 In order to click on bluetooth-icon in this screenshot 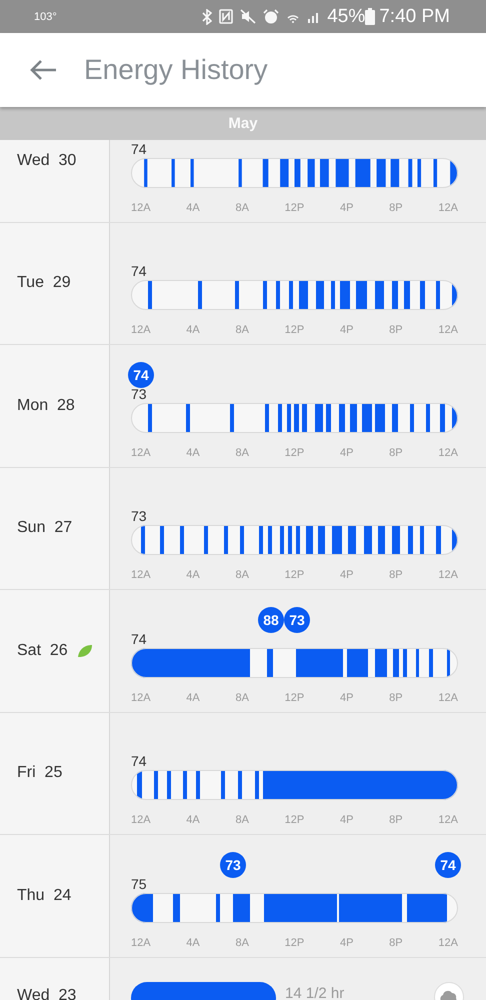, I will do `click(207, 16)`.